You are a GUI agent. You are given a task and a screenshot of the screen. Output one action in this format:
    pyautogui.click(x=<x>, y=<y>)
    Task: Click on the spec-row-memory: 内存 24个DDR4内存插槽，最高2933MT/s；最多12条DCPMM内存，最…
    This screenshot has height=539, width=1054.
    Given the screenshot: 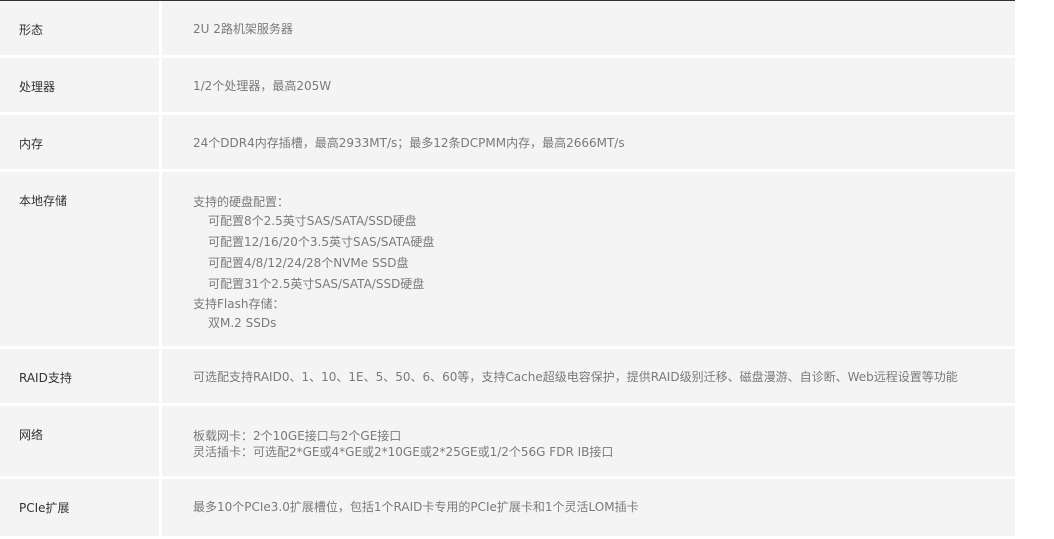 What is the action you would take?
    pyautogui.click(x=507, y=143)
    